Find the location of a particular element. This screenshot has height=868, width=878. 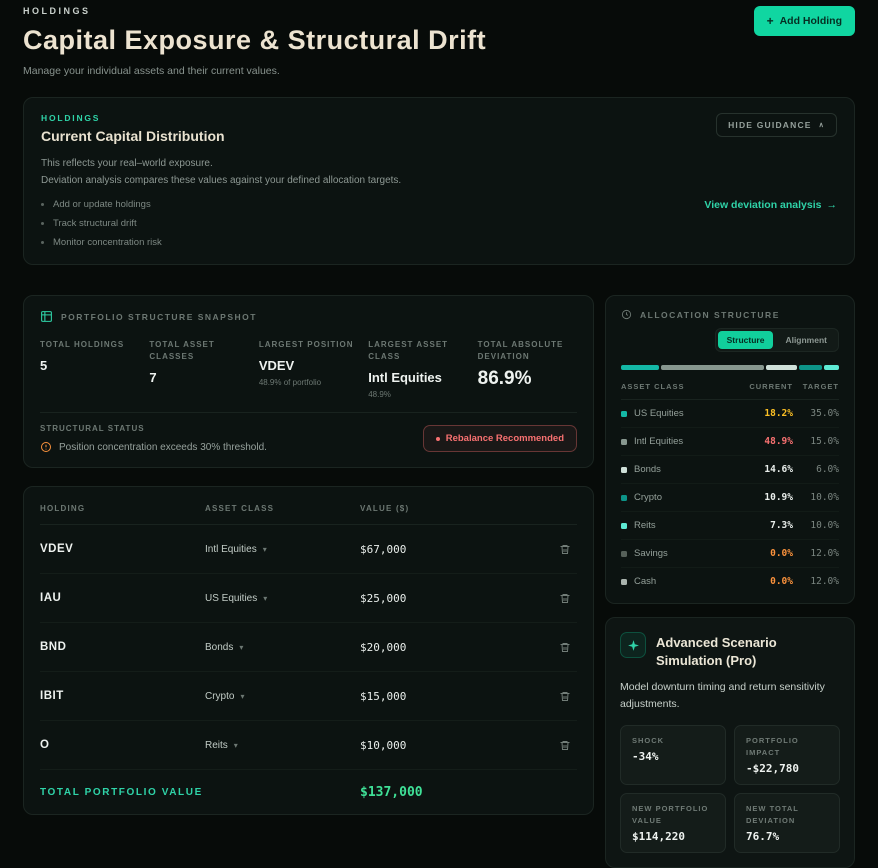

table-row: O Reits ▾ $10,000 is located at coordinates (308, 745).